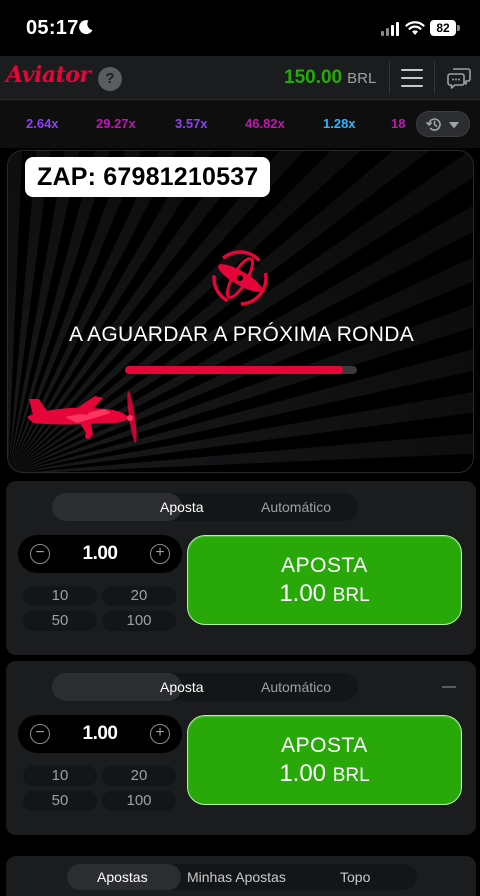  Describe the element at coordinates (313, 77) in the screenshot. I see `balance-amount: 150.00` at that location.